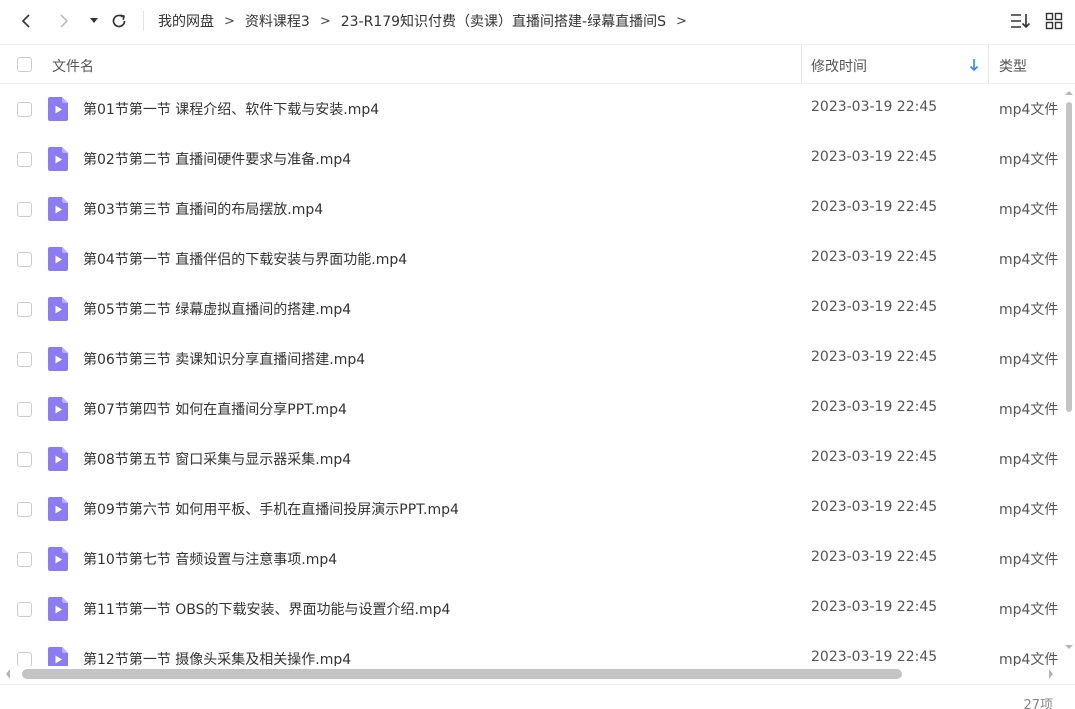 This screenshot has width=1075, height=709. Describe the element at coordinates (73, 66) in the screenshot. I see `column-header-name: 文件名` at that location.